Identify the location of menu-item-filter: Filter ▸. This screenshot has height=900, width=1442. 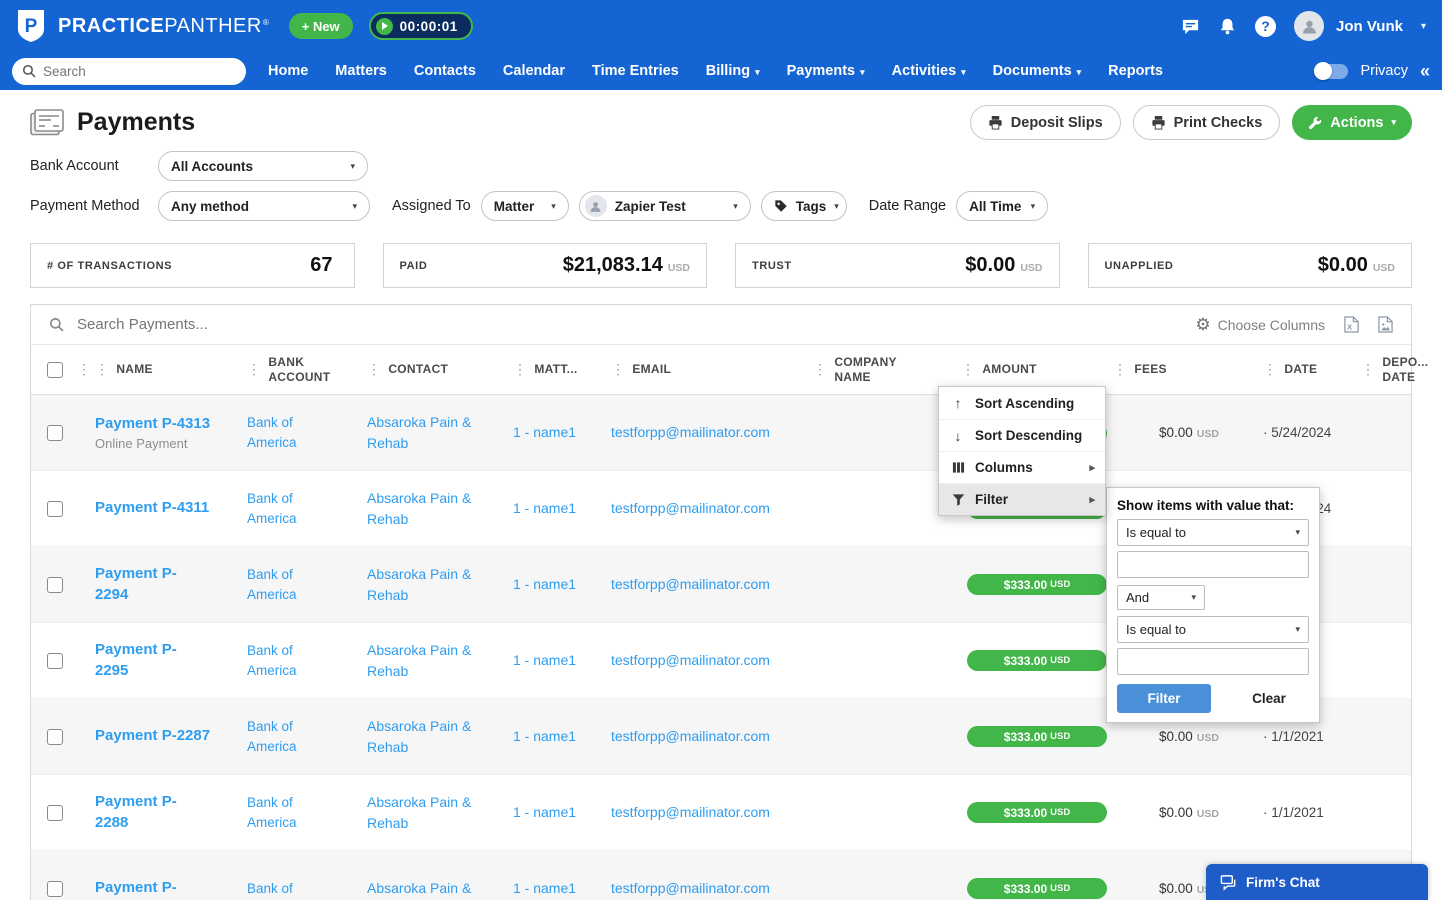
(1022, 499).